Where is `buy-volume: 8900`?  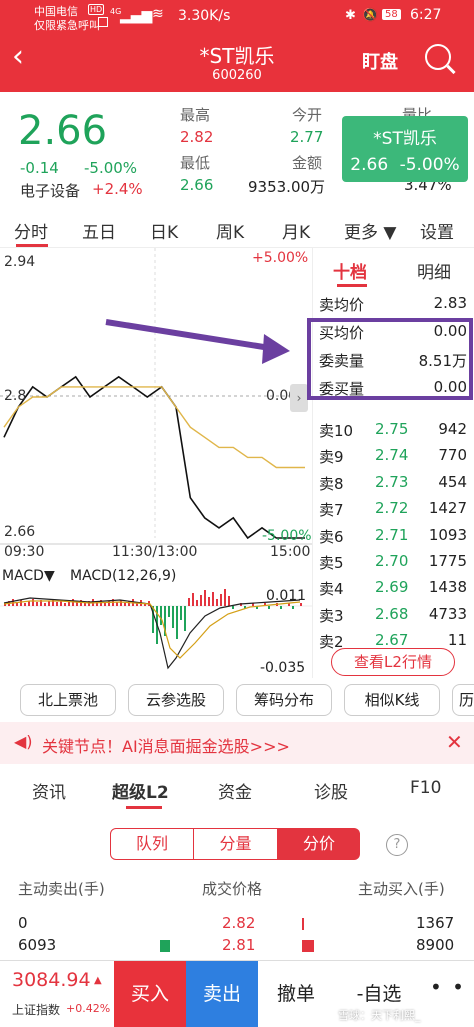 buy-volume: 8900 is located at coordinates (435, 945).